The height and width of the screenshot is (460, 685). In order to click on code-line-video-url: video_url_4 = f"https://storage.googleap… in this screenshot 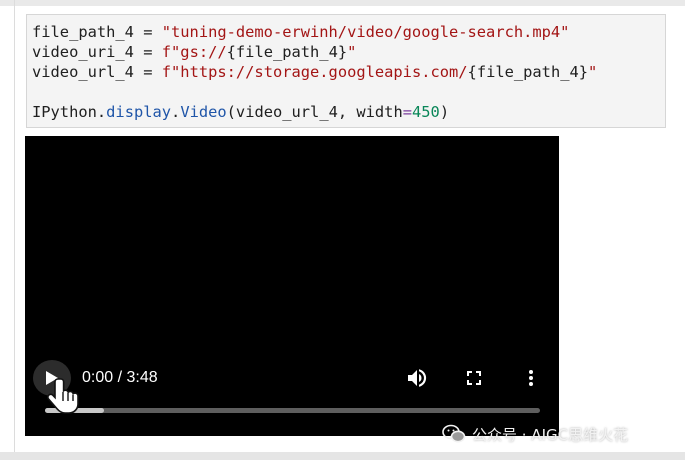, I will do `click(348, 72)`.